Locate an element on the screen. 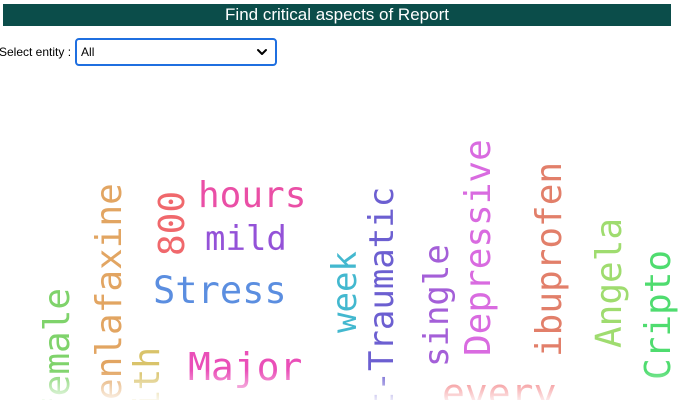  word-cloud-word: mild is located at coordinates (246, 239).